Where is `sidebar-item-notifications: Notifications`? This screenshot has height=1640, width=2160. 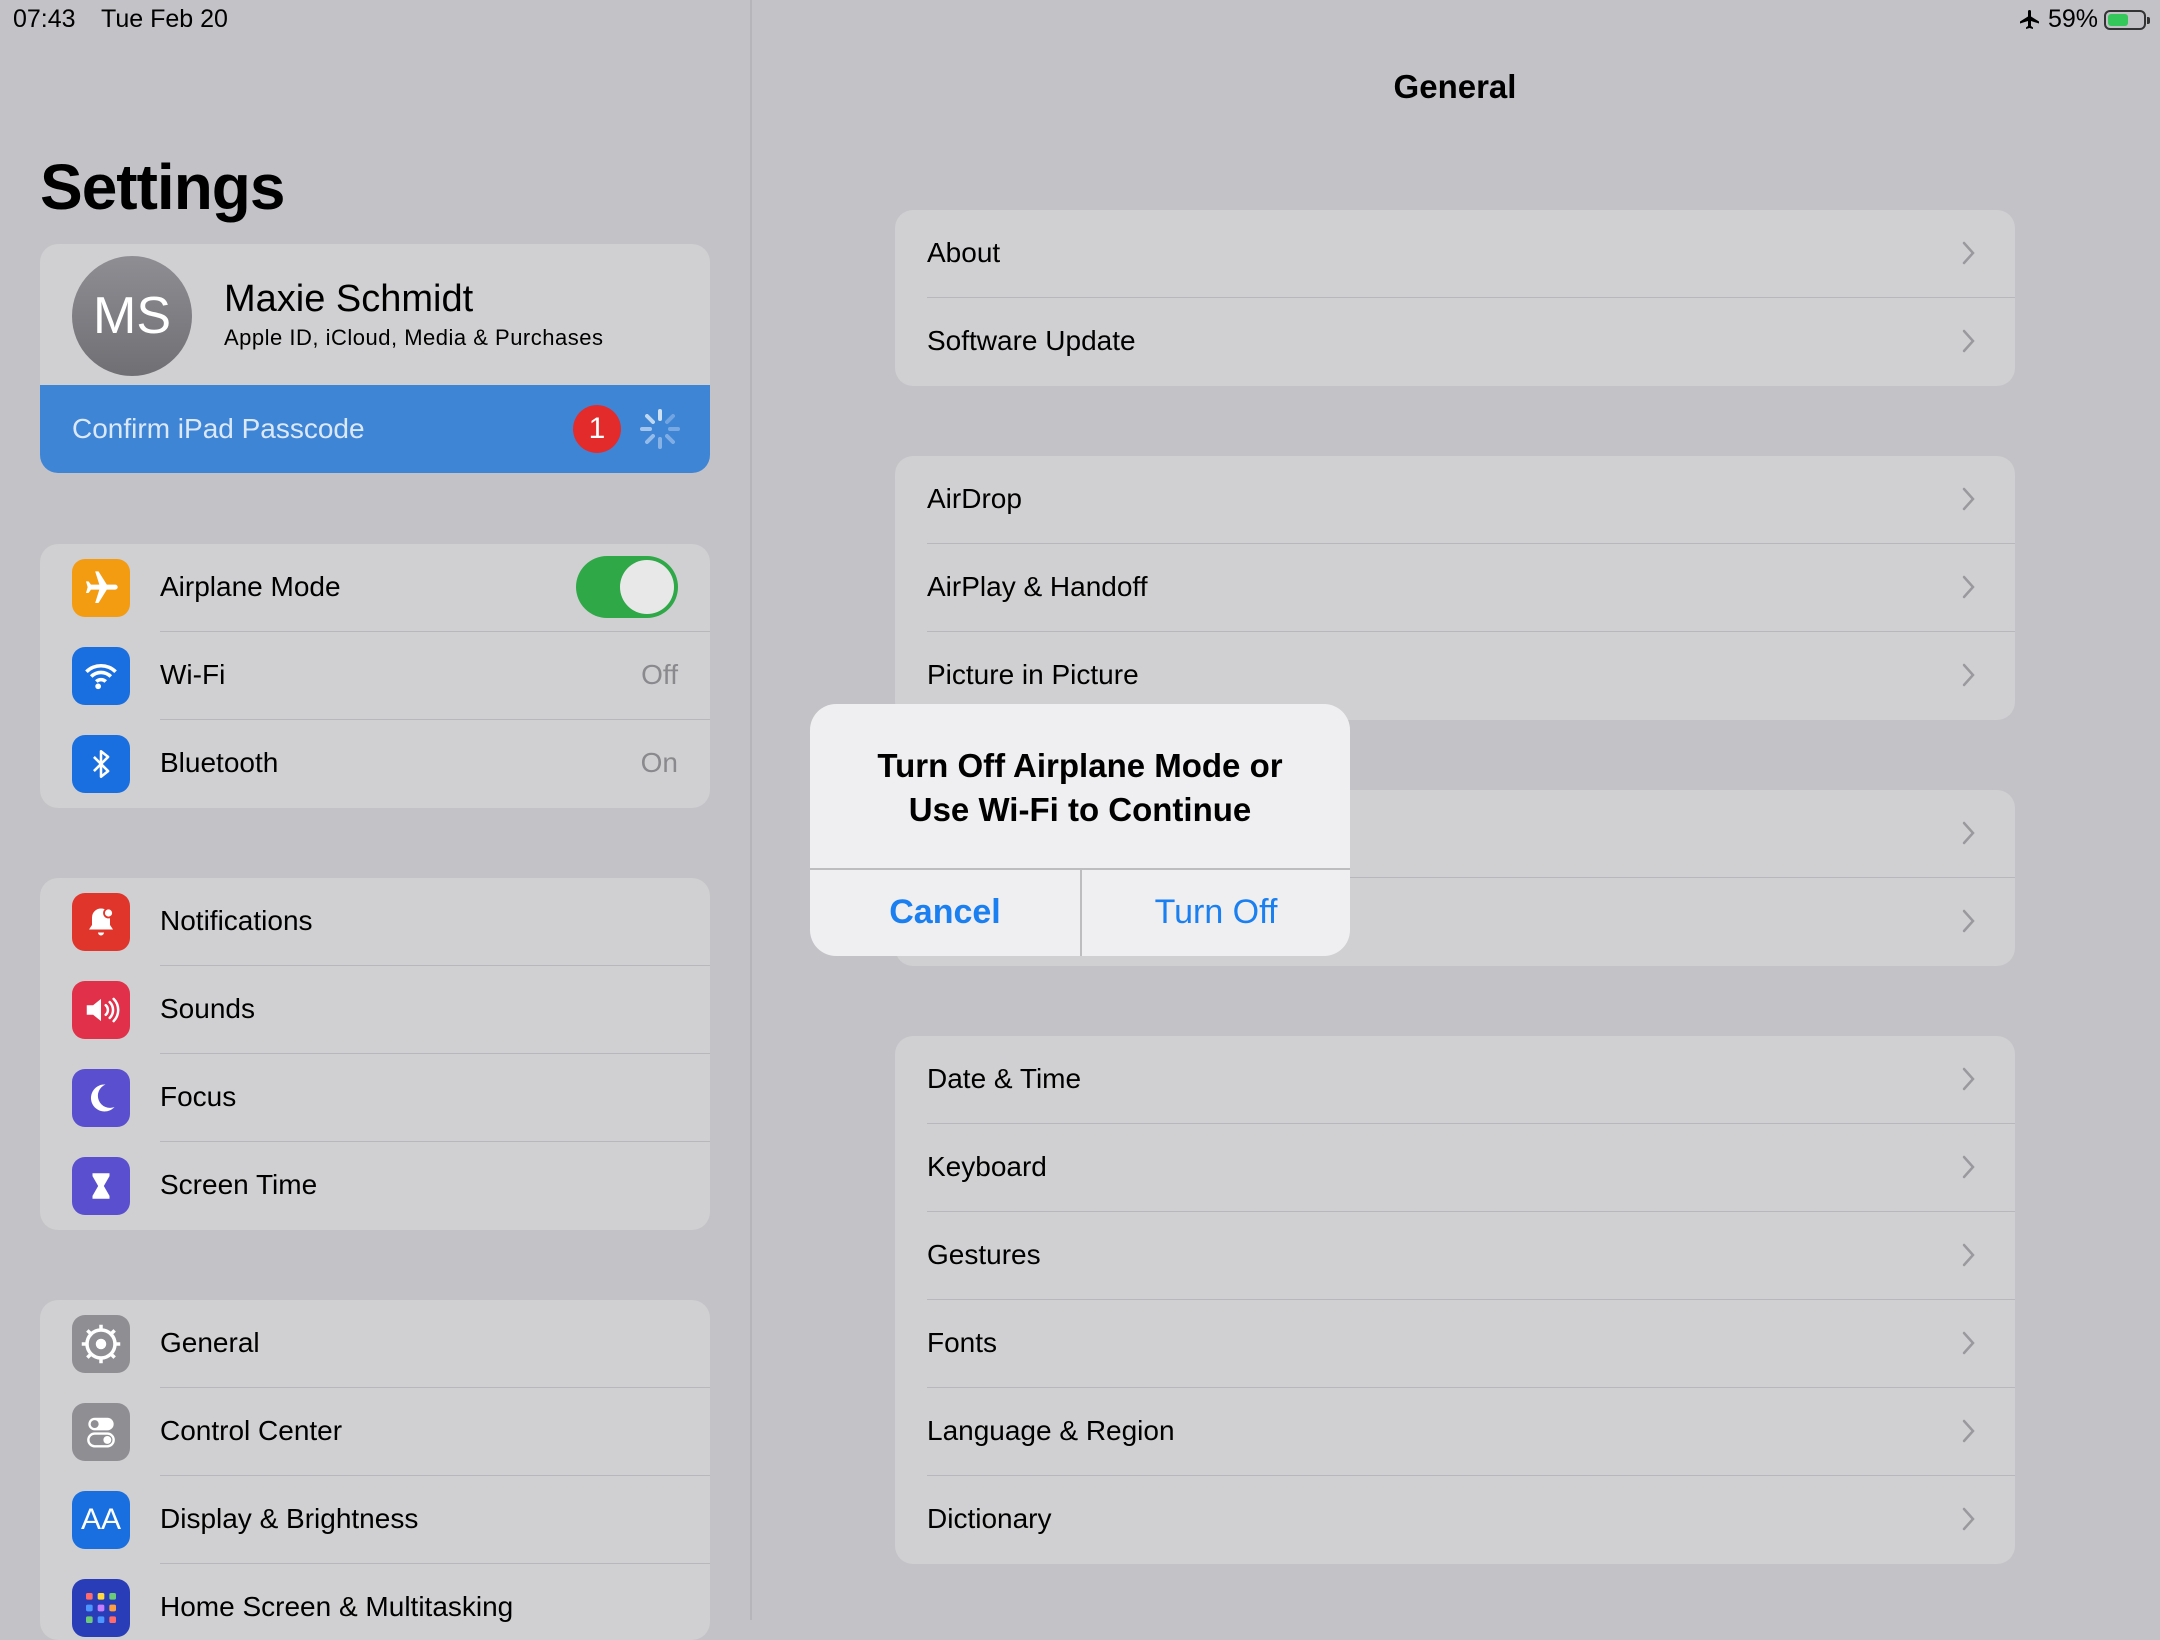
sidebar-item-notifications: Notifications is located at coordinates (375, 922).